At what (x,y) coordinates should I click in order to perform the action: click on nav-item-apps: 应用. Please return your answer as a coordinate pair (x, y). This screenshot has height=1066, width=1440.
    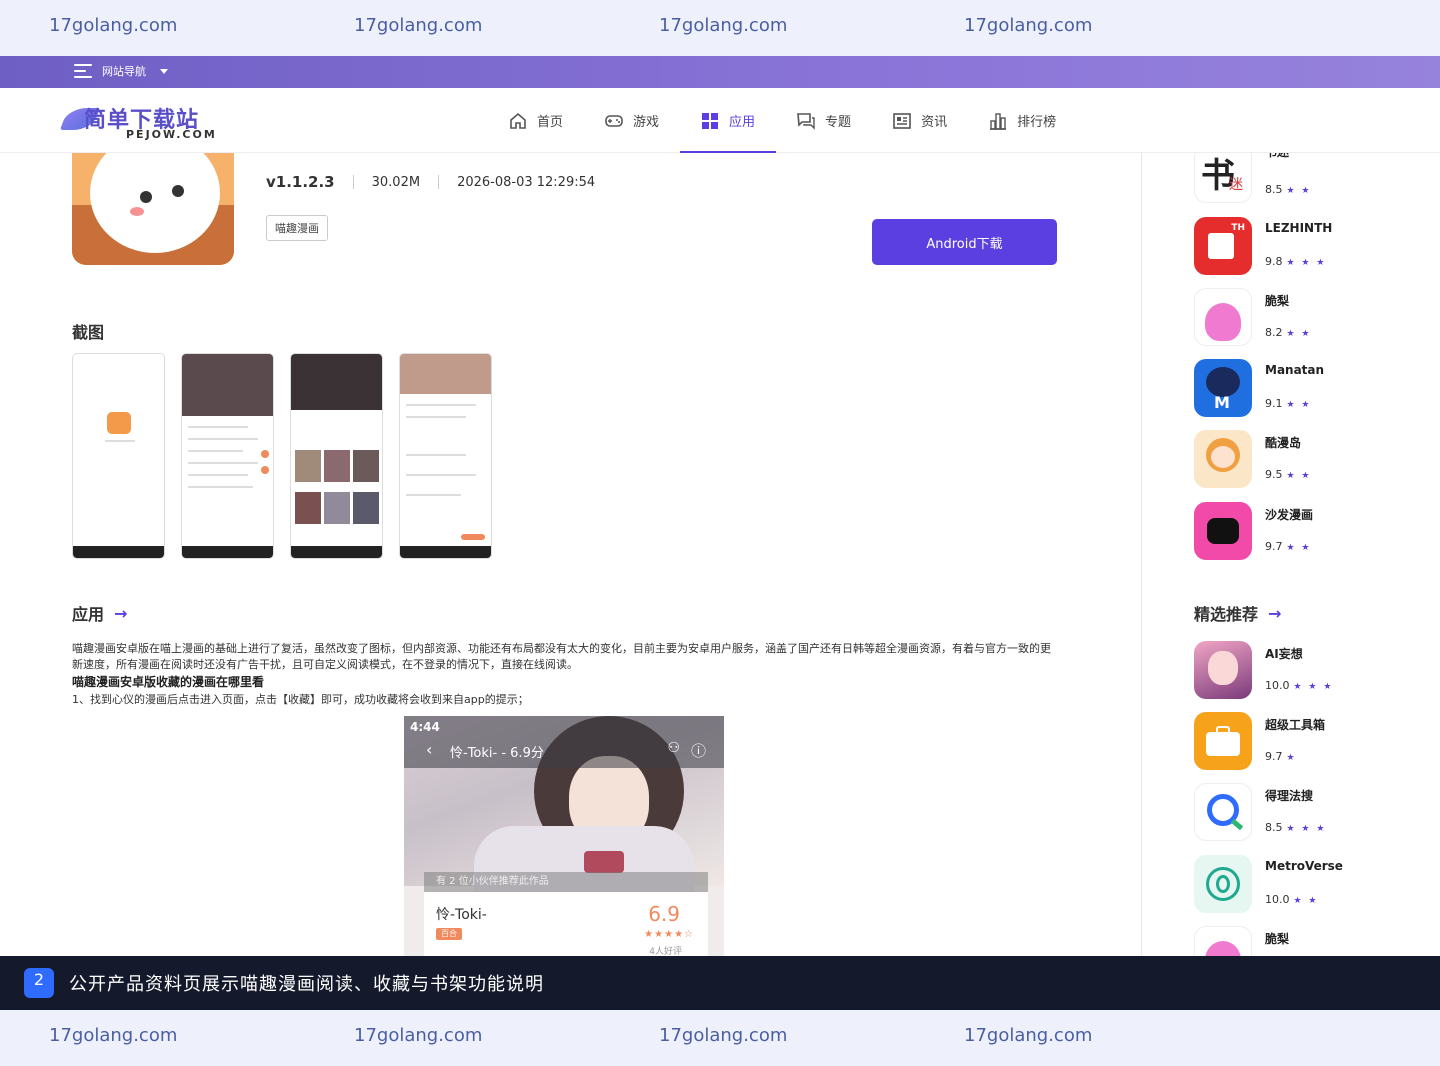
    Looking at the image, I should click on (728, 120).